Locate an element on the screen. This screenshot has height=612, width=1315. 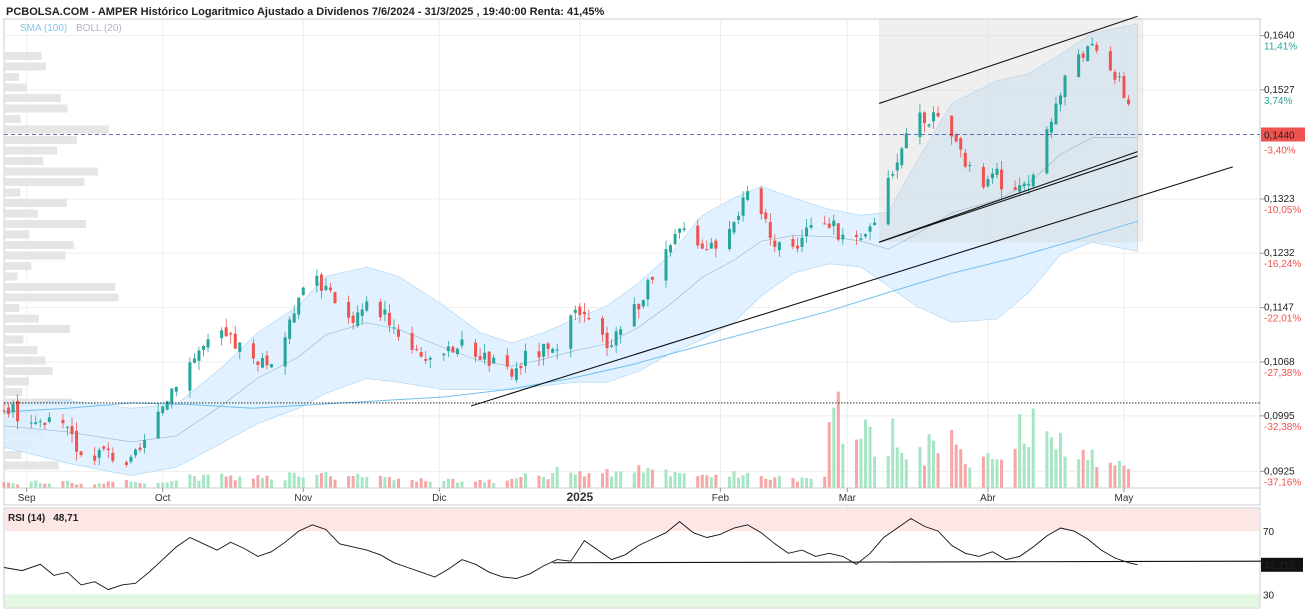
rsi-level-label: 70 is located at coordinates (1269, 532).